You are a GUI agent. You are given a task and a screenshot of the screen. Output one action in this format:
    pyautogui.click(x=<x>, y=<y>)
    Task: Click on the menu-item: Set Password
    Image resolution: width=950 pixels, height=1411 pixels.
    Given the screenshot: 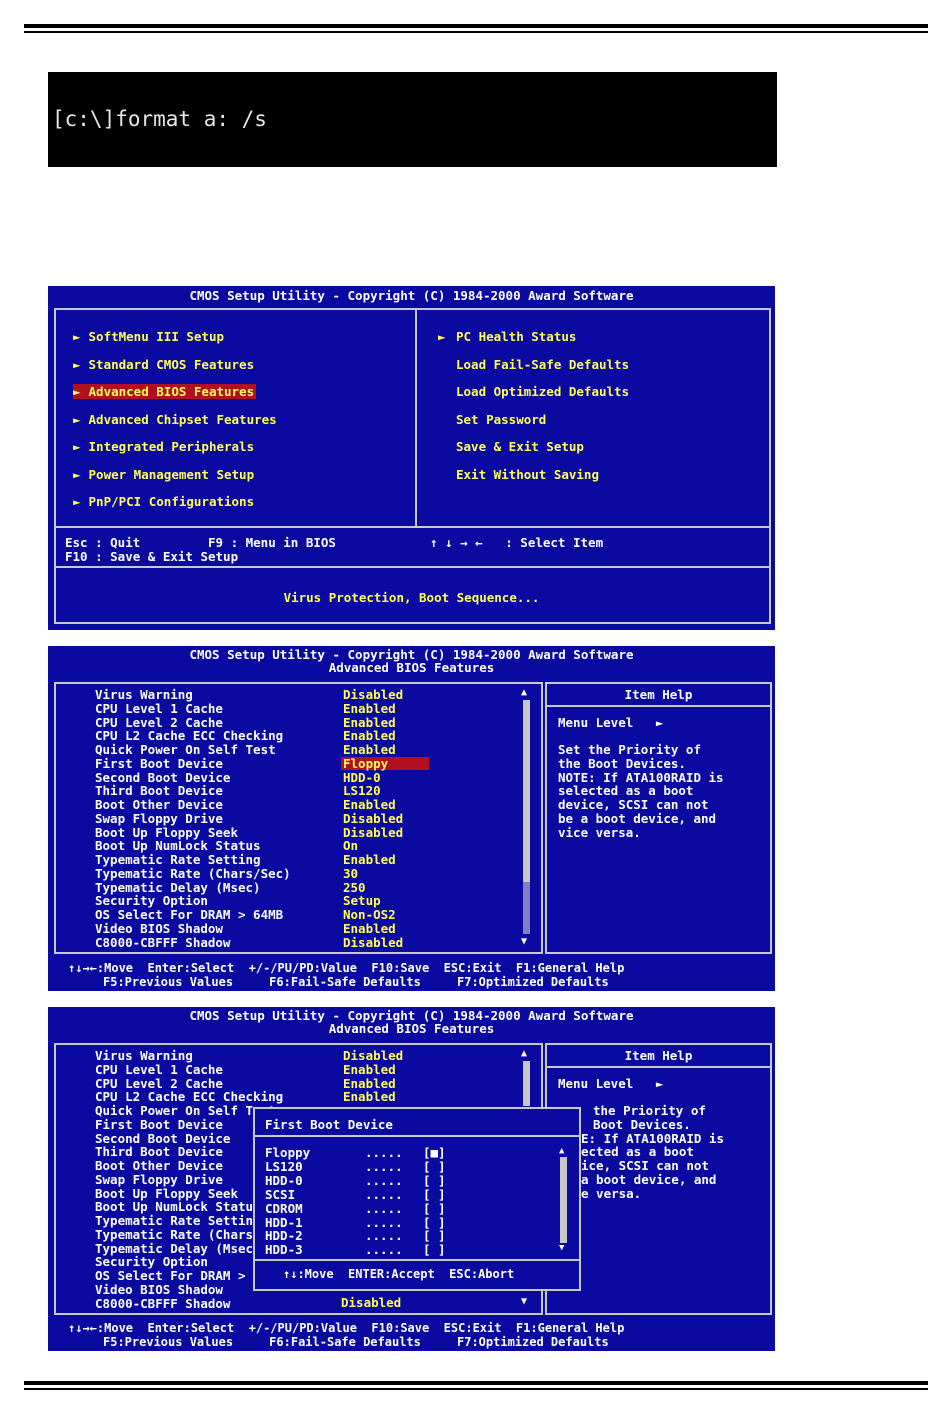 What is the action you would take?
    pyautogui.click(x=492, y=419)
    